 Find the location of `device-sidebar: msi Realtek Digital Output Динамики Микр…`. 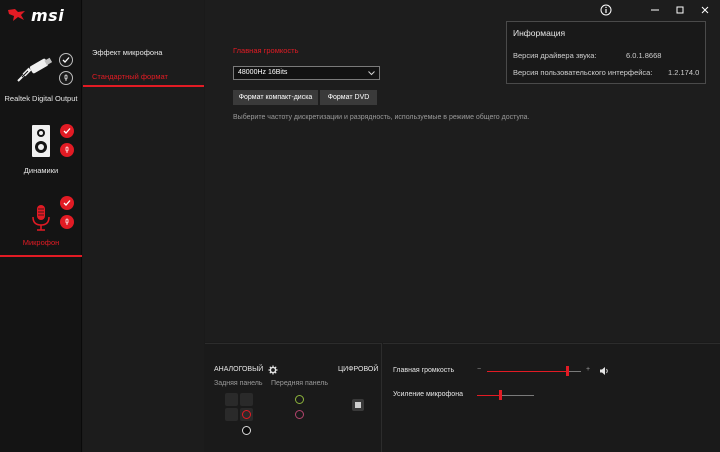

device-sidebar: msi Realtek Digital Output Динамики Микр… is located at coordinates (41, 226).